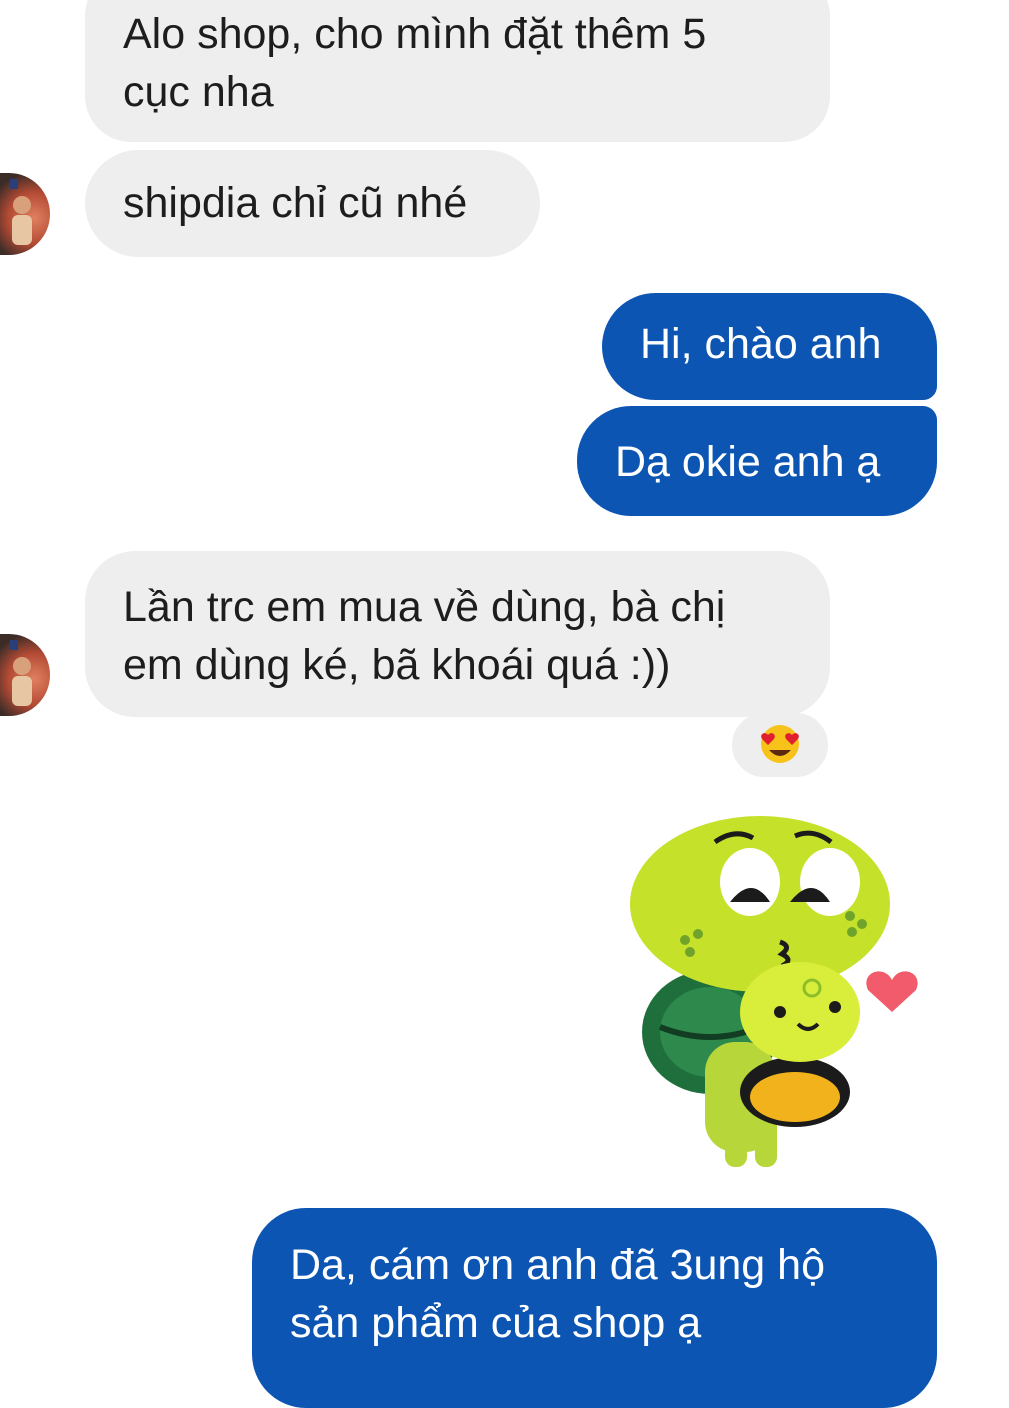 The height and width of the screenshot is (1408, 1009). I want to click on turtle-hug-heart-sticker-icon, so click(774, 991).